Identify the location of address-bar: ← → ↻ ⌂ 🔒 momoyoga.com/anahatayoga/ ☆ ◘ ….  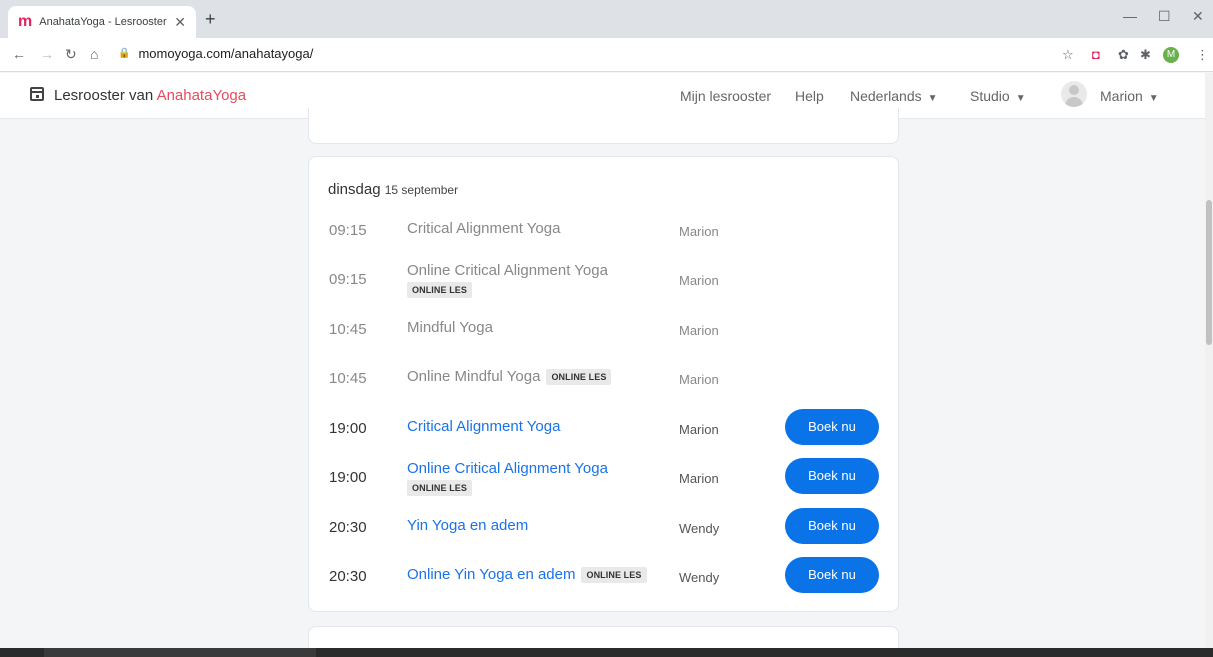
(606, 55).